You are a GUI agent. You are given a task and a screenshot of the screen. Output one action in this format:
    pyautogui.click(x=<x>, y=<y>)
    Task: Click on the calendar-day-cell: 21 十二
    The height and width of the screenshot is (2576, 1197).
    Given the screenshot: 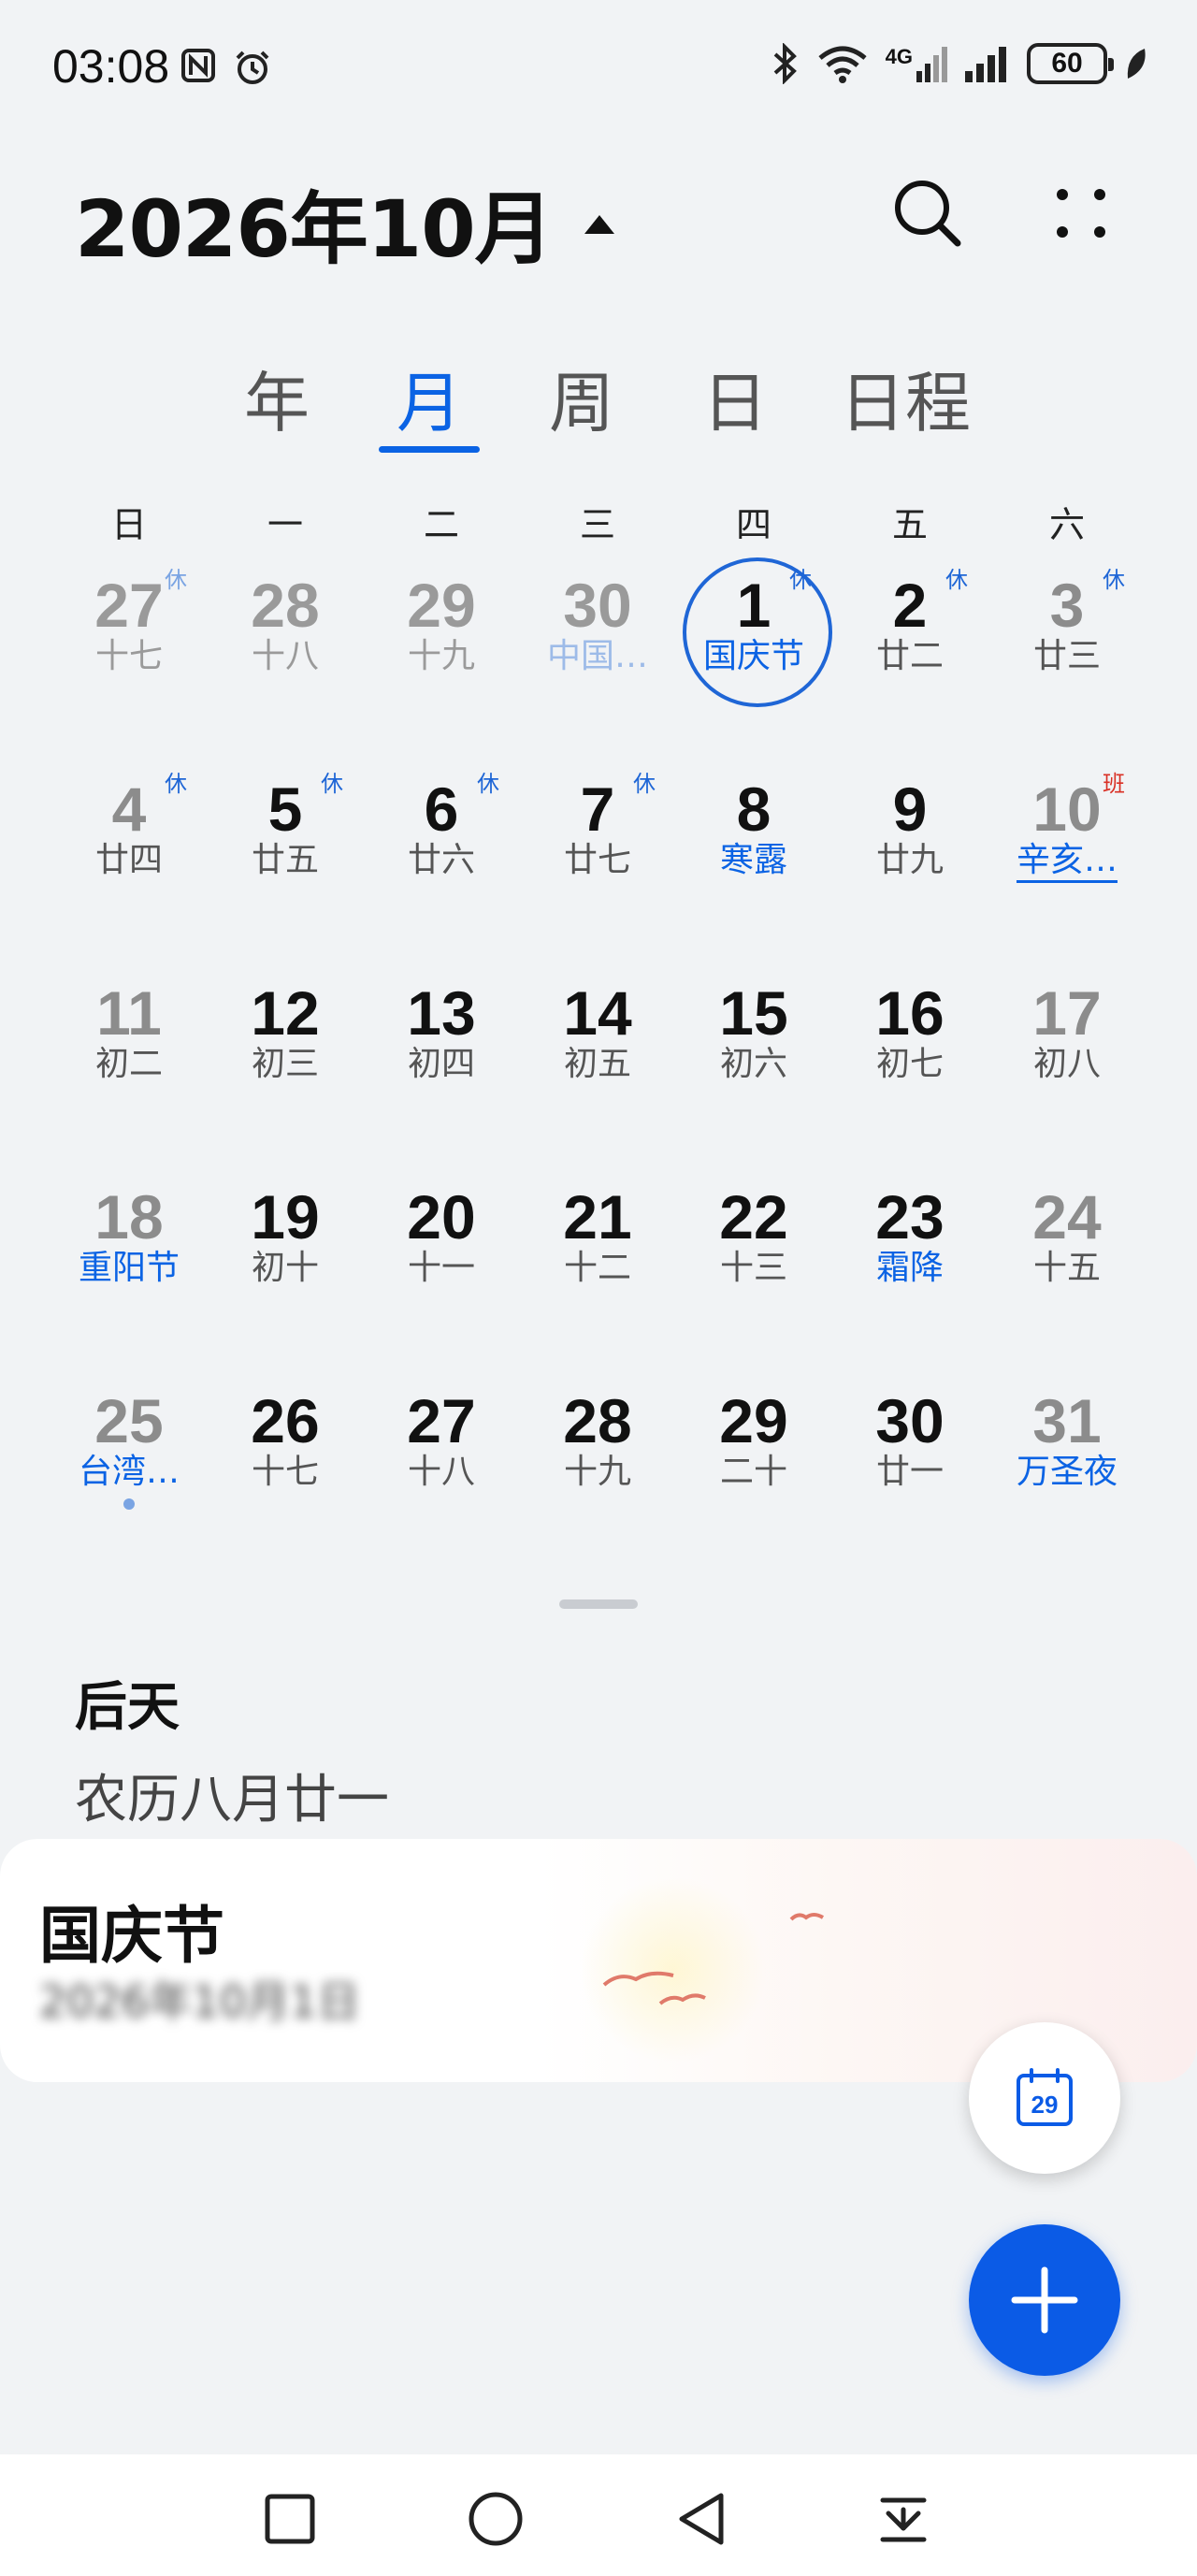 What is the action you would take?
    pyautogui.click(x=597, y=1266)
    